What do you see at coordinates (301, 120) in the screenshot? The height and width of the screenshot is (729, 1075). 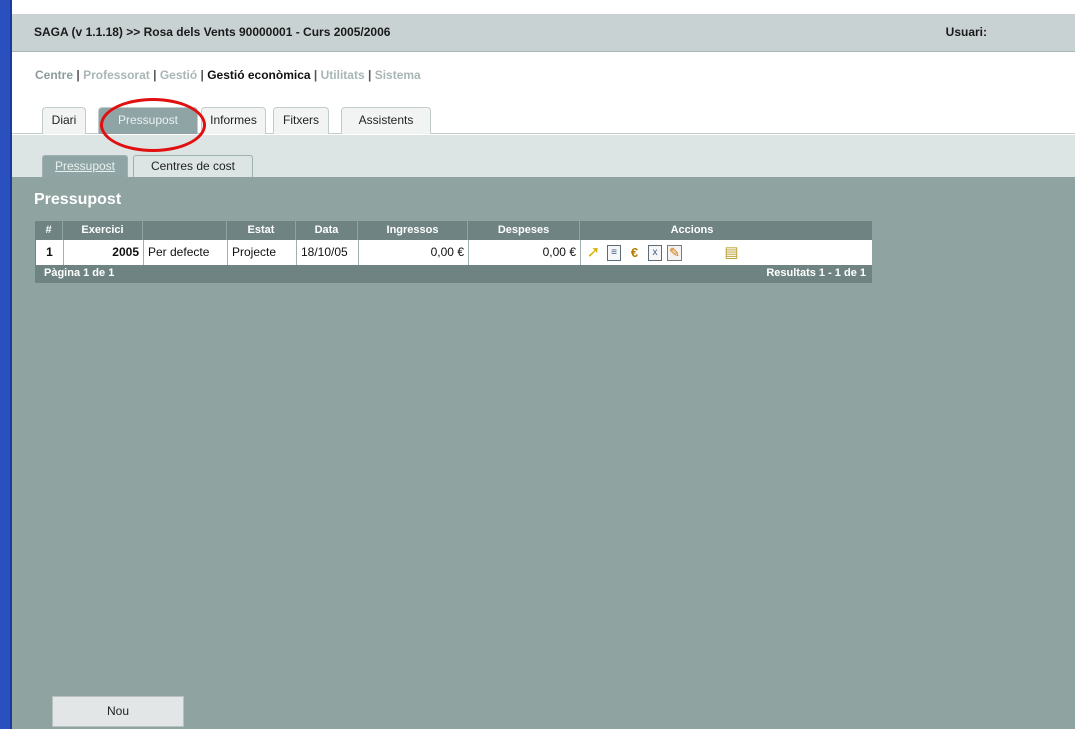 I see `tab-fitxers: Fitxers` at bounding box center [301, 120].